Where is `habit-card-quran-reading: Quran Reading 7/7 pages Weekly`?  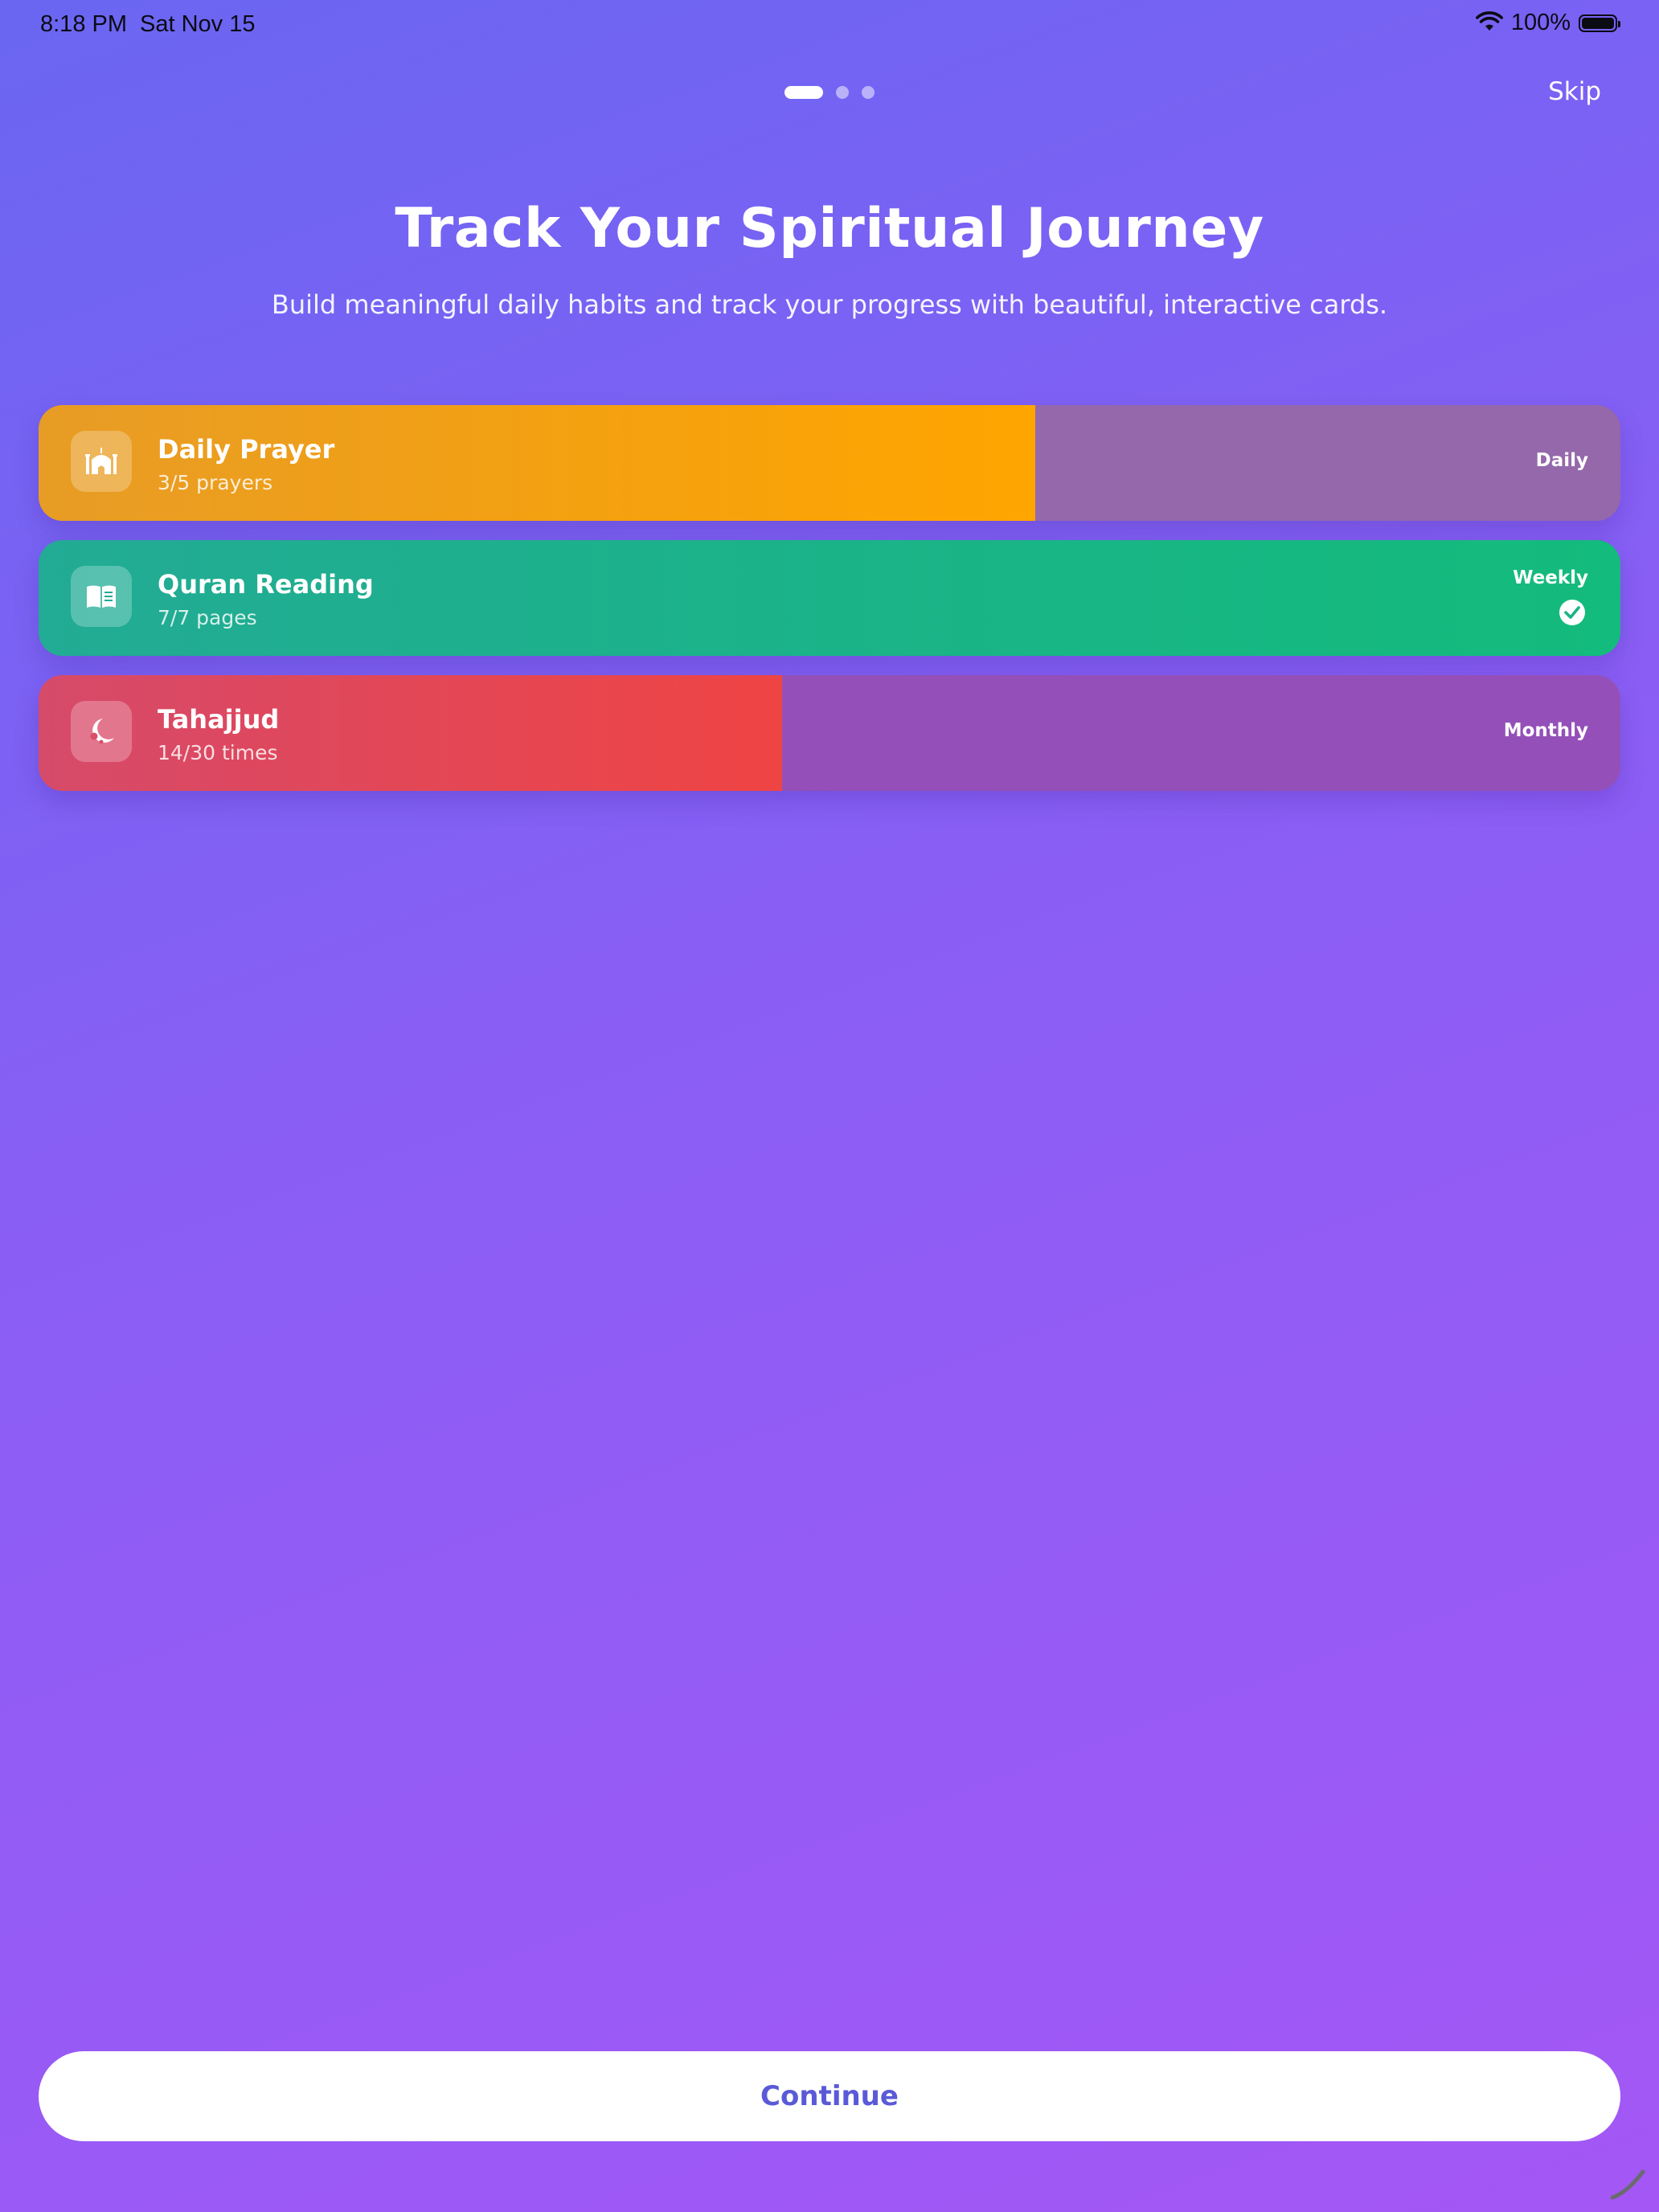
habit-card-quran-reading: Quran Reading 7/7 pages Weekly is located at coordinates (829, 598).